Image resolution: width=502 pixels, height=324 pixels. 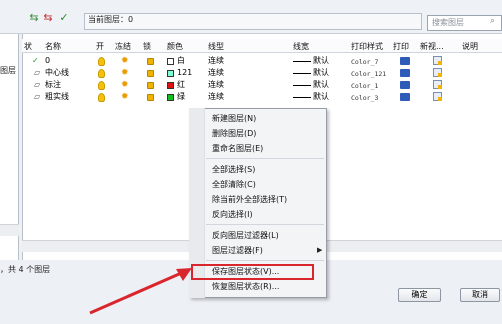 What do you see at coordinates (234, 133) in the screenshot?
I see `menu-item-delete-layer: 删除图层(D)` at bounding box center [234, 133].